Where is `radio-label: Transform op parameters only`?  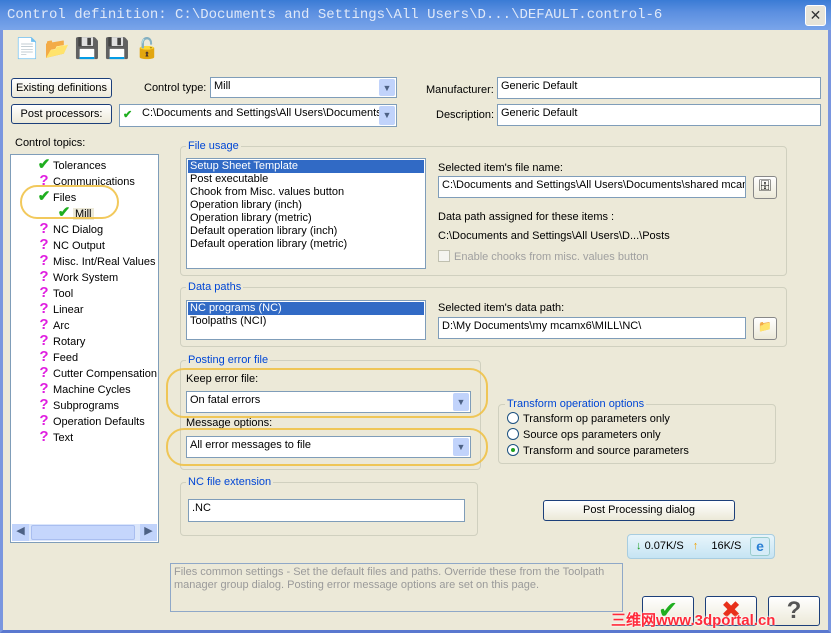
radio-label: Transform op parameters only is located at coordinates (596, 419).